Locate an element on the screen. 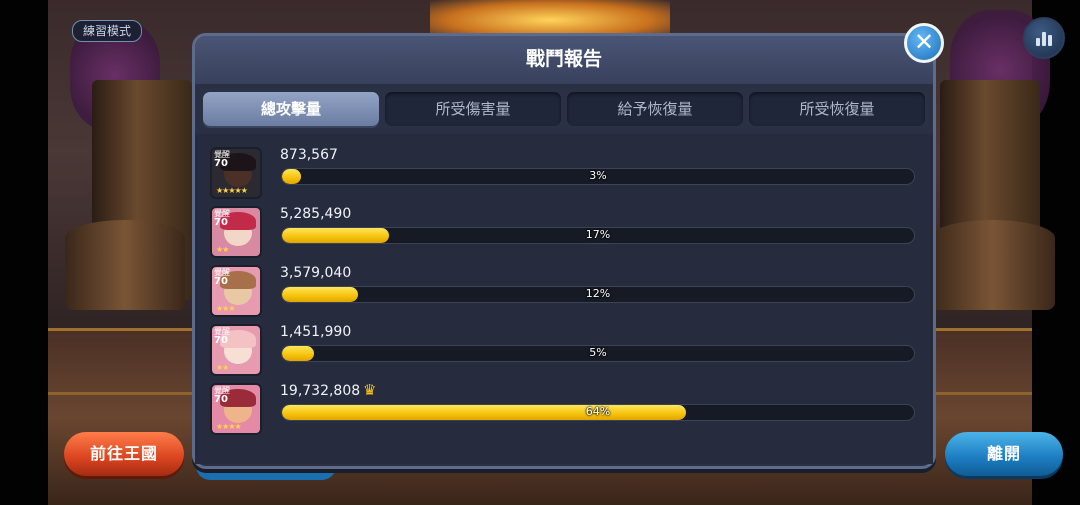 The width and height of the screenshot is (1080, 505). tab-healing-given: 給予恢復量 is located at coordinates (655, 109).